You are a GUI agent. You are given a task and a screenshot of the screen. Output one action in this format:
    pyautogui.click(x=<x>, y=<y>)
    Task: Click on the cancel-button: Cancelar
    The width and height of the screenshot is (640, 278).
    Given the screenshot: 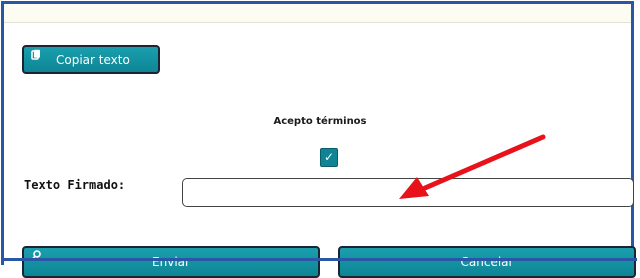 What is the action you would take?
    pyautogui.click(x=487, y=262)
    